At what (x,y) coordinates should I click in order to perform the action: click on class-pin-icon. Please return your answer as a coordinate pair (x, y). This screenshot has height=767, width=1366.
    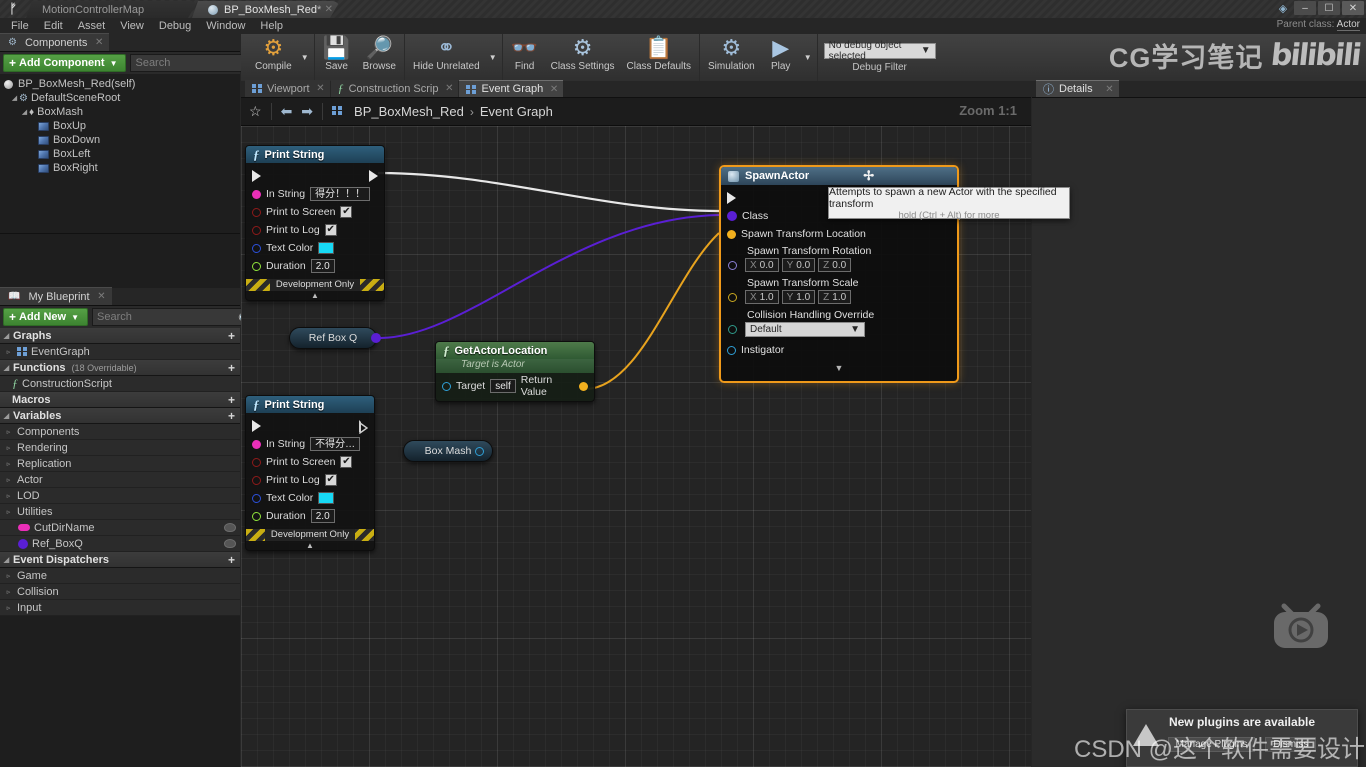
    Looking at the image, I should click on (732, 216).